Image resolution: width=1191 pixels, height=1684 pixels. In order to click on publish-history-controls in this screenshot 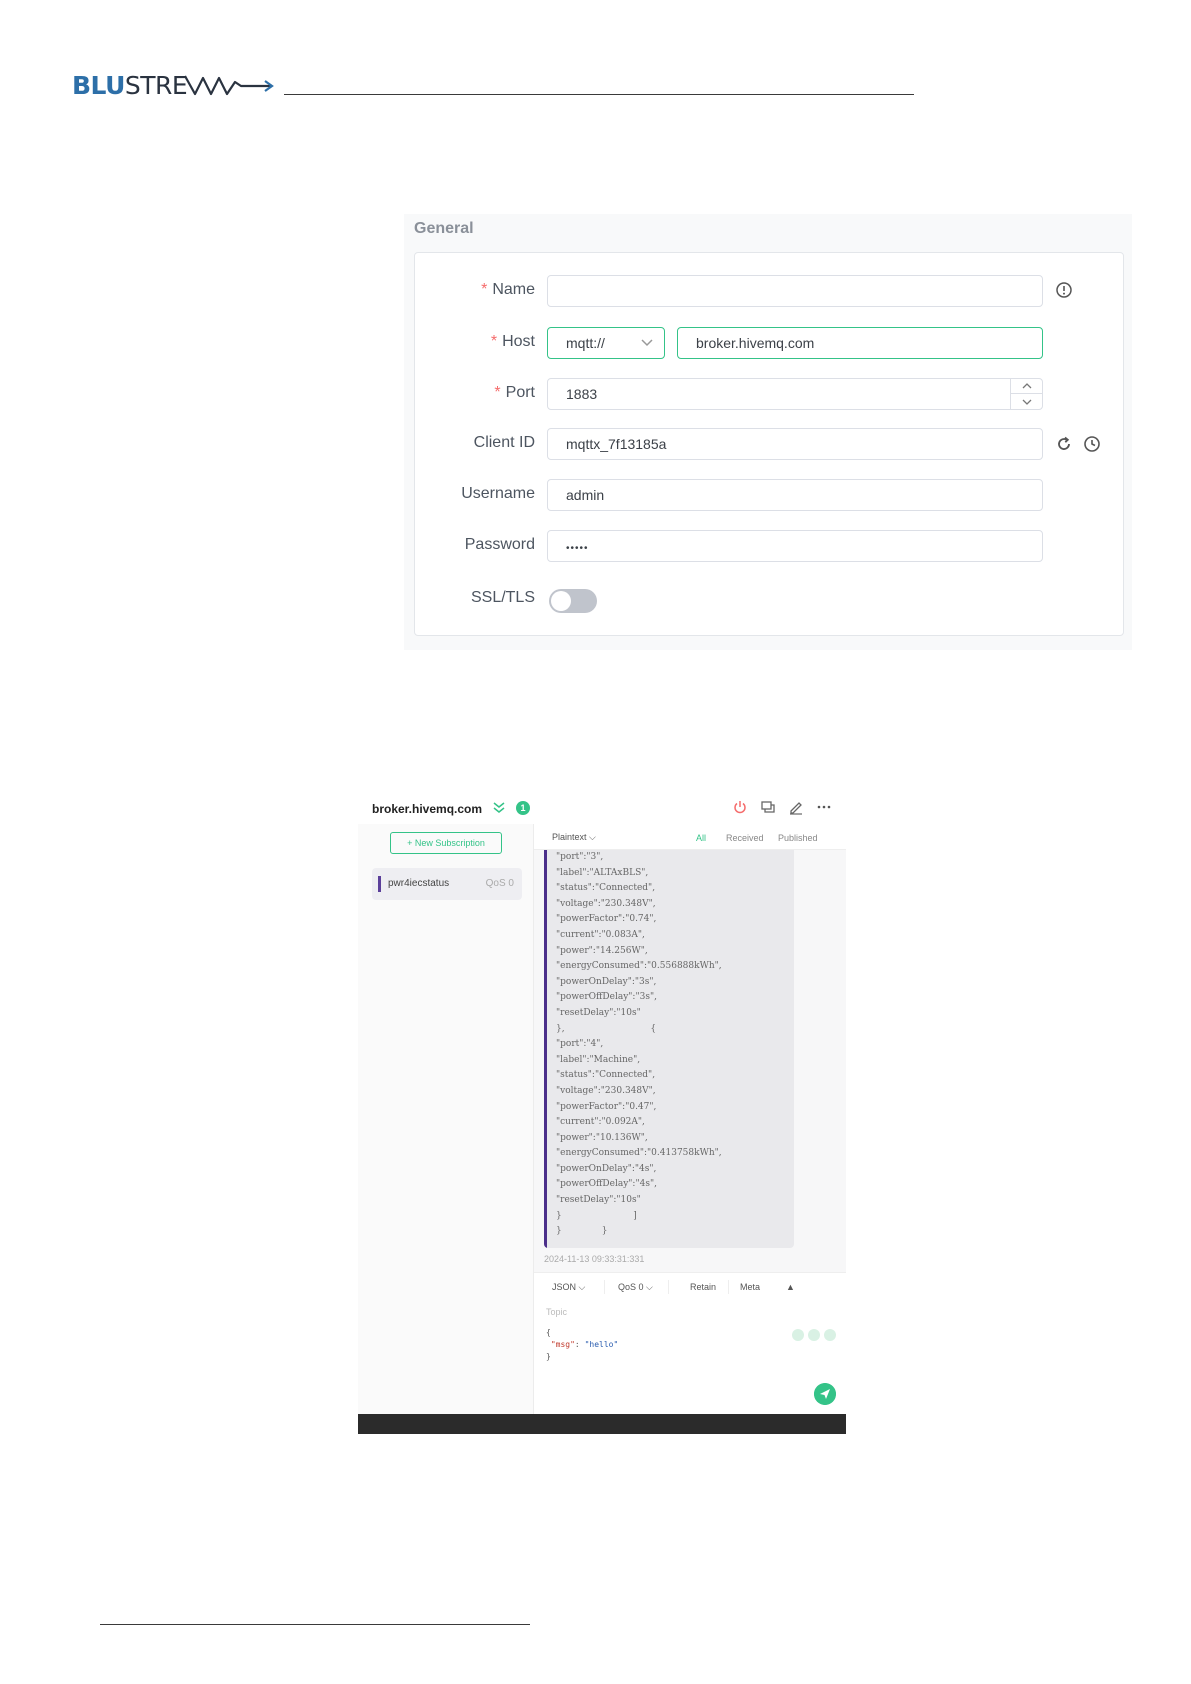, I will do `click(814, 1335)`.